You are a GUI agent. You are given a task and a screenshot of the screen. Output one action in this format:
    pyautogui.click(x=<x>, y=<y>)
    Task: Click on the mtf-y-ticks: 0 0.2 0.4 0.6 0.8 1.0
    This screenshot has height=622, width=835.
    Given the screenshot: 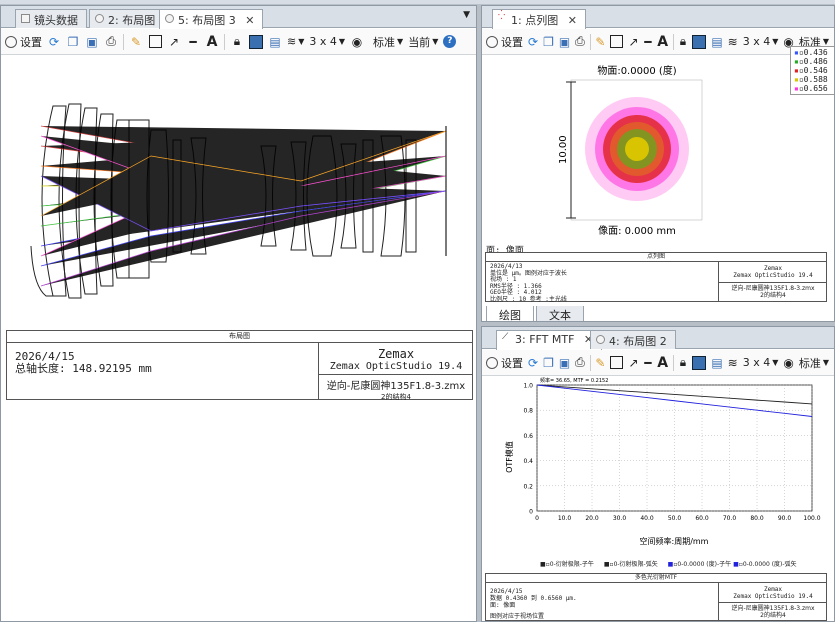 What is the action you would take?
    pyautogui.click(x=528, y=449)
    